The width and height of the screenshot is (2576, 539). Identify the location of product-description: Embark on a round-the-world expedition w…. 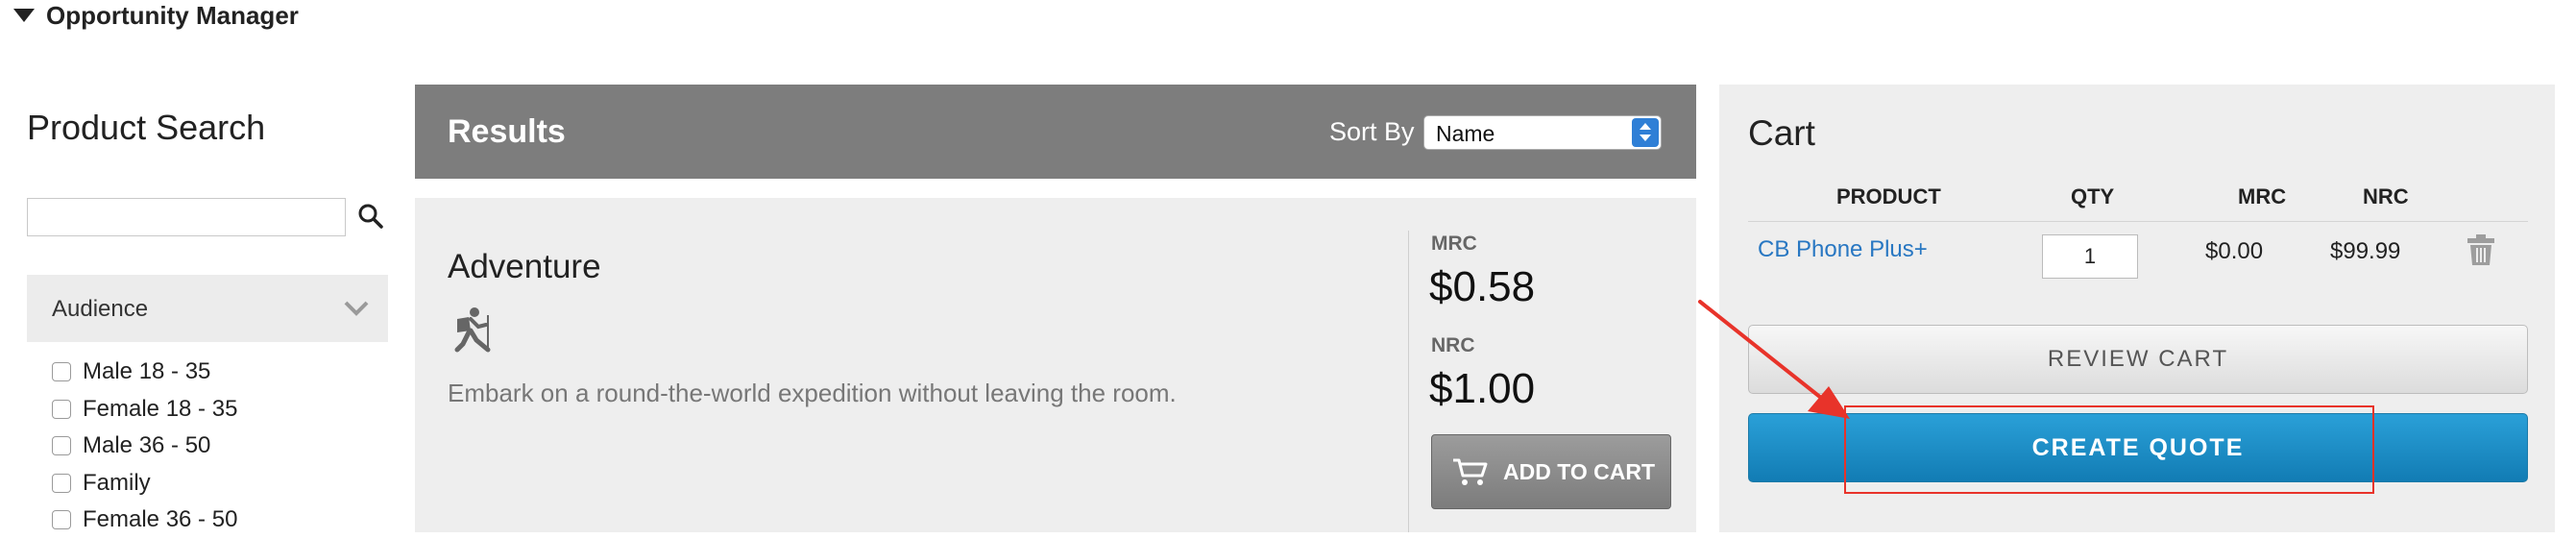
(812, 393).